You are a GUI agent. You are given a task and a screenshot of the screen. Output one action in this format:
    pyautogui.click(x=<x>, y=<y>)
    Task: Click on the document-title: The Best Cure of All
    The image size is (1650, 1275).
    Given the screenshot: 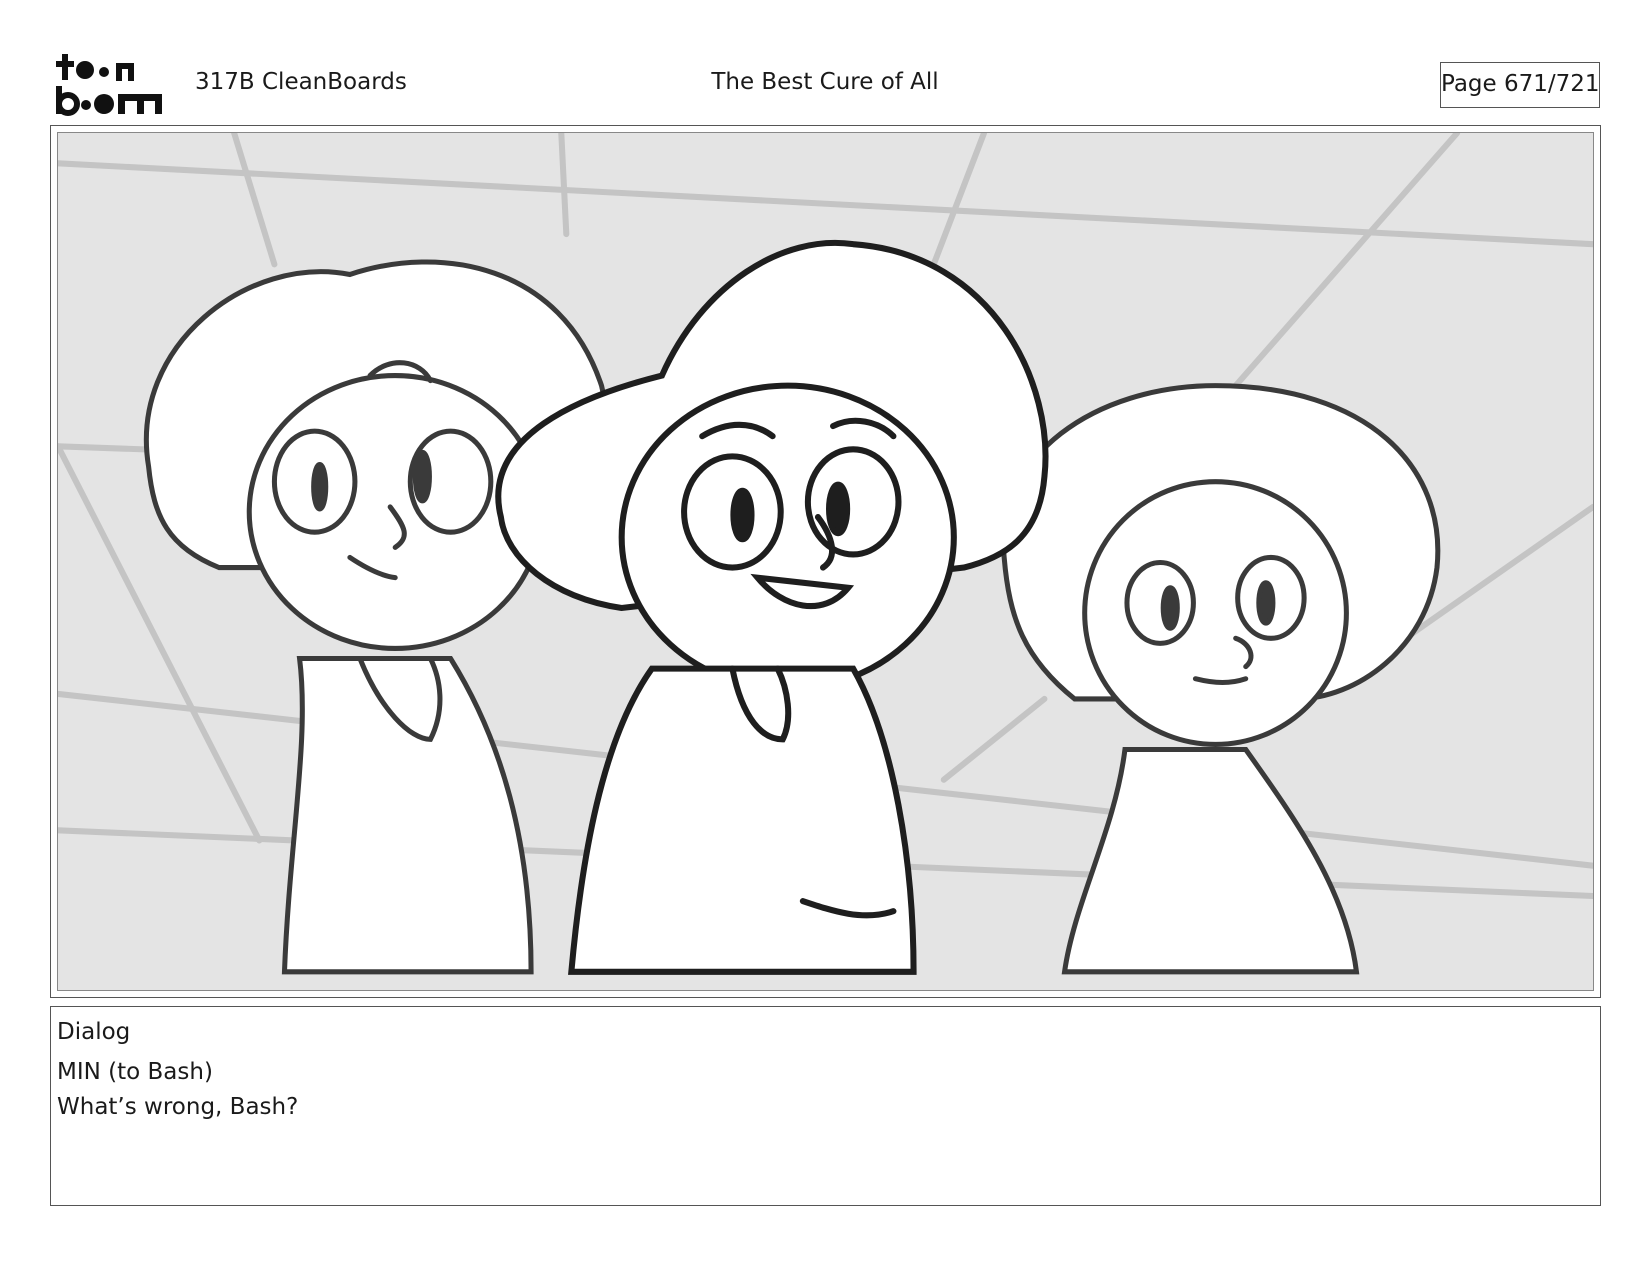 What is the action you would take?
    pyautogui.click(x=825, y=82)
    